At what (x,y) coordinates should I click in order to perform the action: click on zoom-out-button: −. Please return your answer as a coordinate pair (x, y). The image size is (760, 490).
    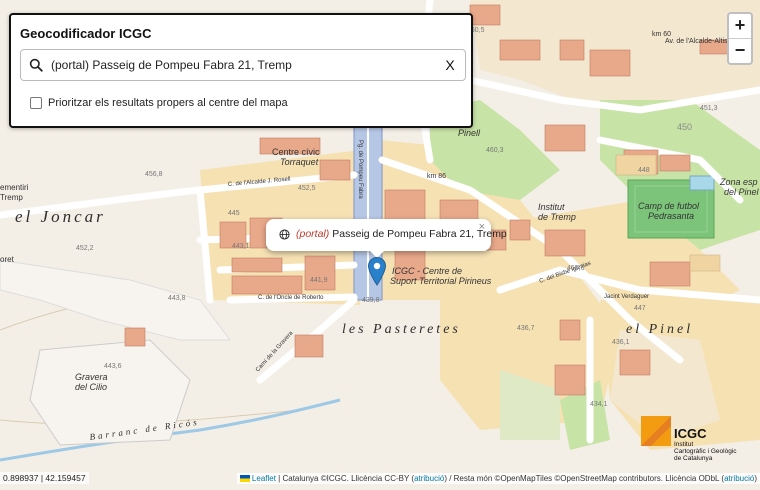
    Looking at the image, I should click on (740, 51).